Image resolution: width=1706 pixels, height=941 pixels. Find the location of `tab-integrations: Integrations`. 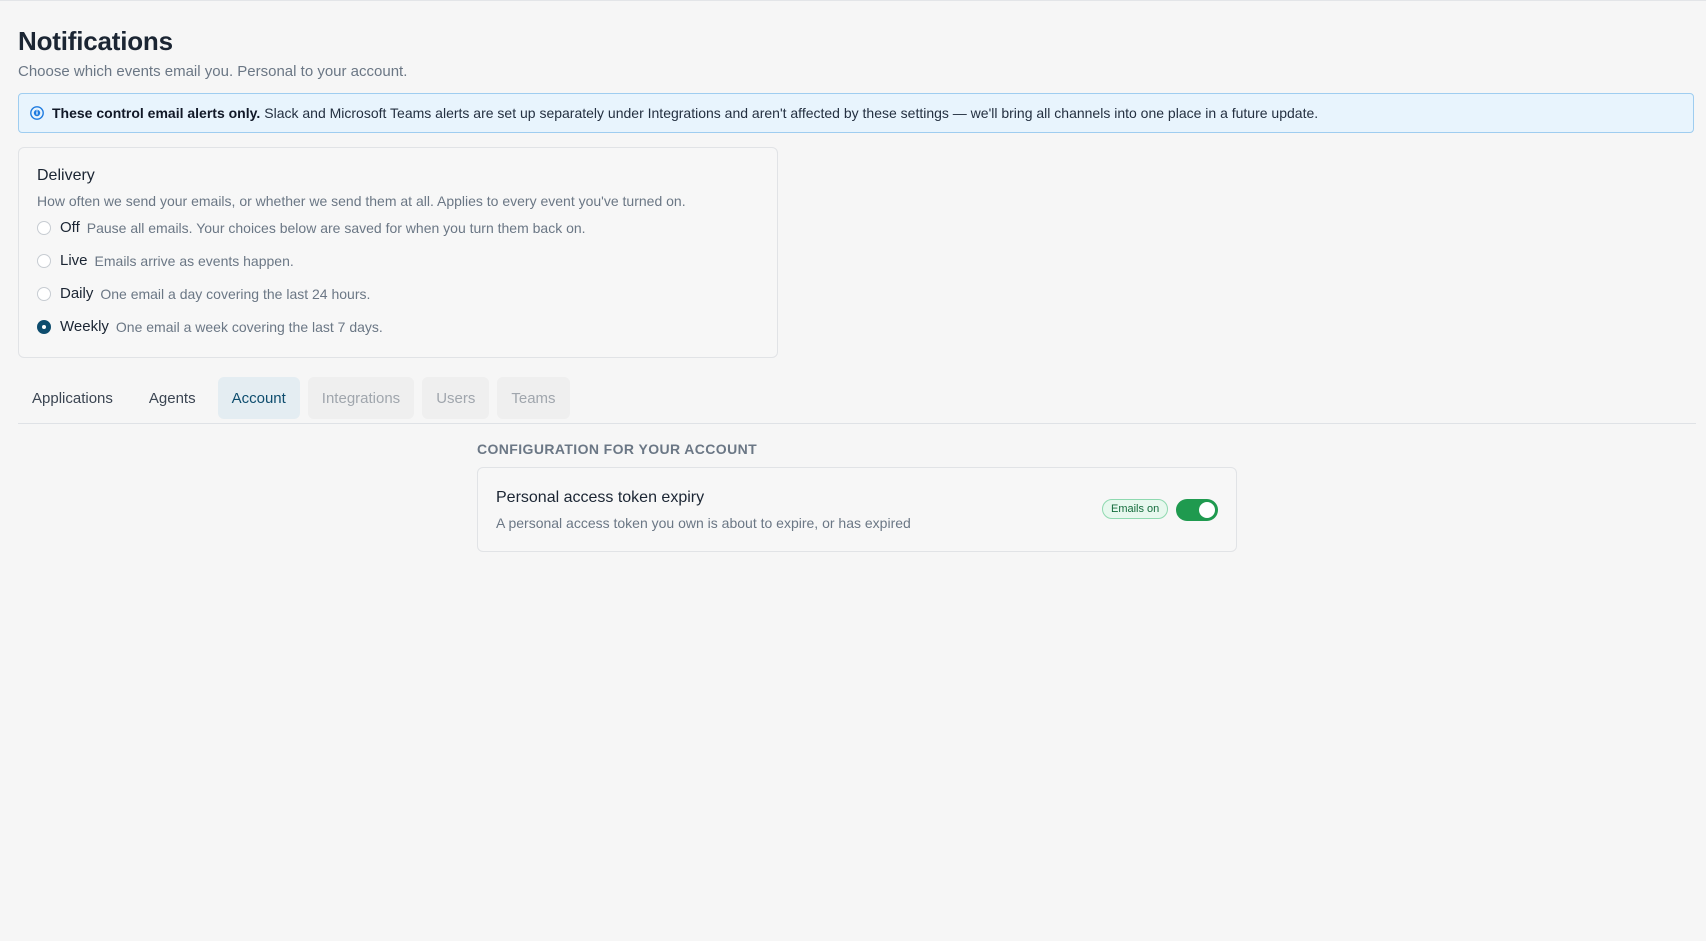

tab-integrations: Integrations is located at coordinates (361, 398).